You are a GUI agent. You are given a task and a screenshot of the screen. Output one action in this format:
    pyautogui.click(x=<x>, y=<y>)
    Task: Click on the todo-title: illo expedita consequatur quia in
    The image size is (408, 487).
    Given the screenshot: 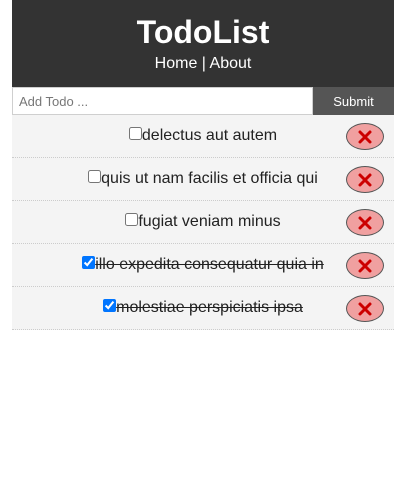 What is the action you would take?
    pyautogui.click(x=209, y=264)
    